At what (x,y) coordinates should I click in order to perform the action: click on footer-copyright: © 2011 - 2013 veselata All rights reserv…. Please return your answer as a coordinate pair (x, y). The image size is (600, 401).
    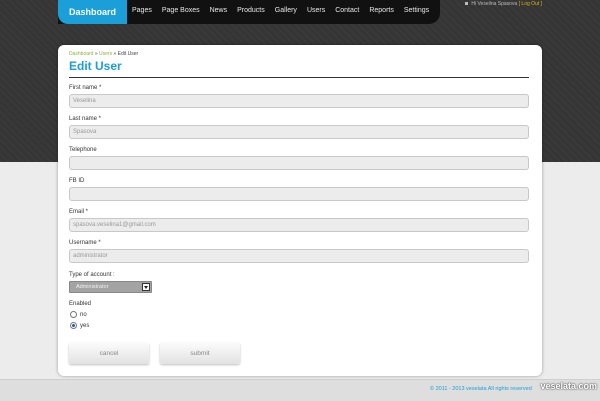
    Looking at the image, I should click on (481, 389).